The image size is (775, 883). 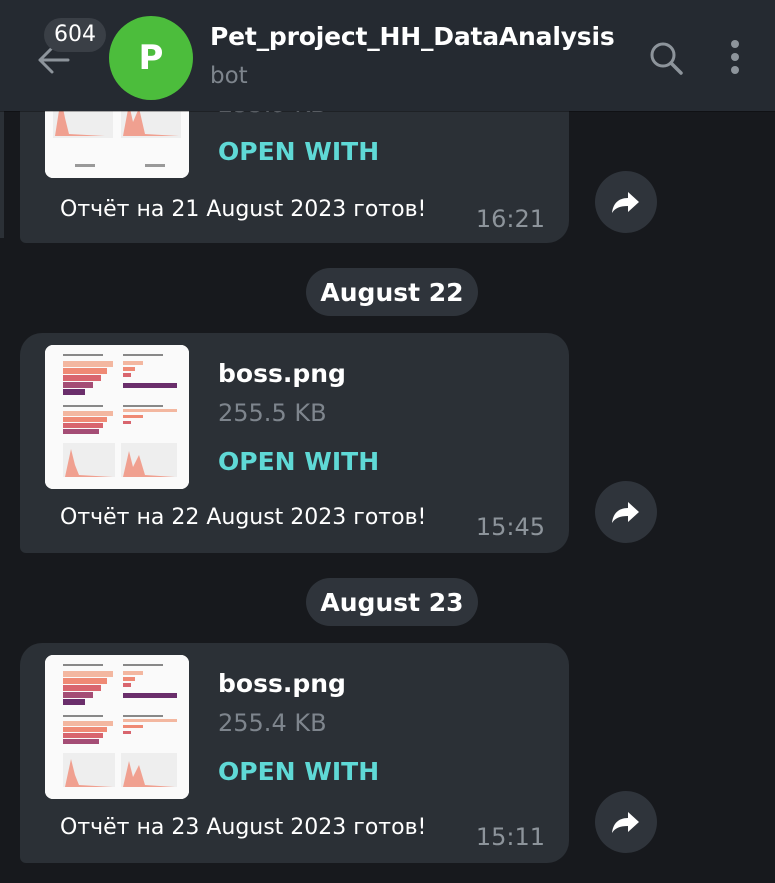 I want to click on message-caption: Отчёт на 22 August 2023 готов!, so click(x=243, y=517).